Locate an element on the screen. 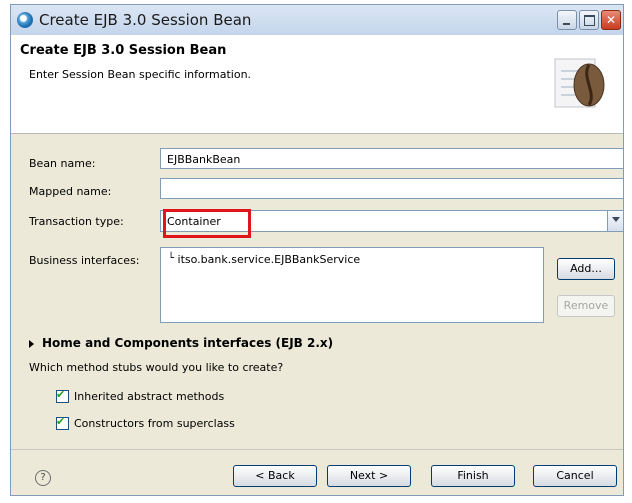 Image resolution: width=632 pixels, height=503 pixels. title-bar: Create EJB 3.0 Session Bean ✕ is located at coordinates (317, 20).